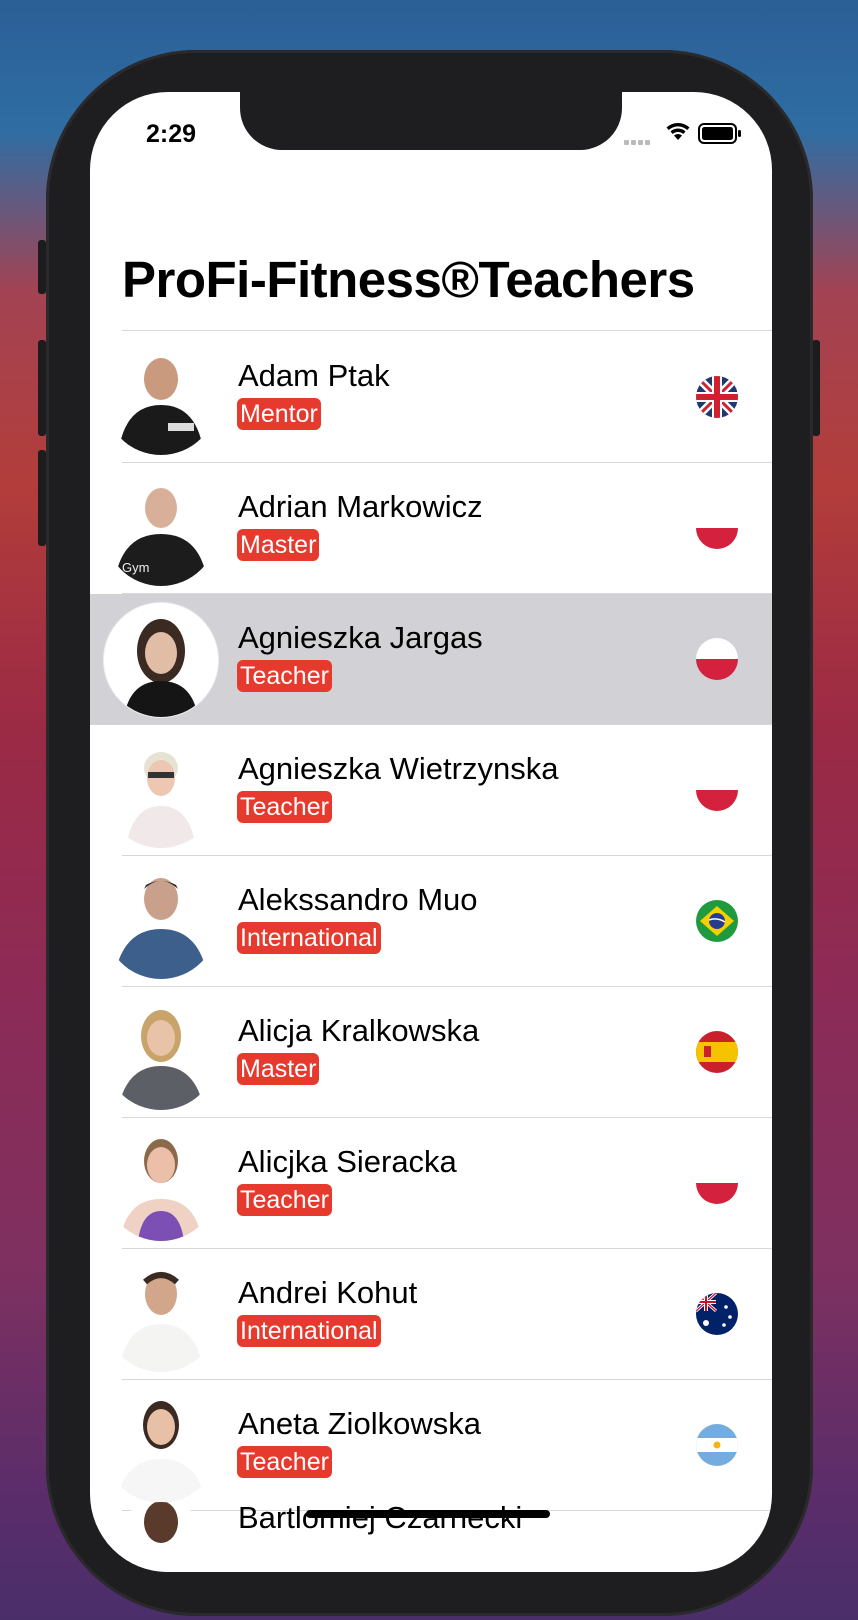  I want to click on australia-flag-icon, so click(717, 1314).